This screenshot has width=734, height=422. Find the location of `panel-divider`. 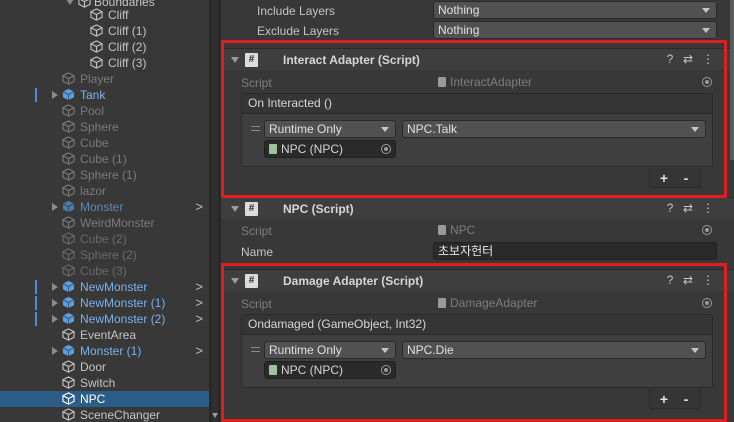

panel-divider is located at coordinates (215, 211).